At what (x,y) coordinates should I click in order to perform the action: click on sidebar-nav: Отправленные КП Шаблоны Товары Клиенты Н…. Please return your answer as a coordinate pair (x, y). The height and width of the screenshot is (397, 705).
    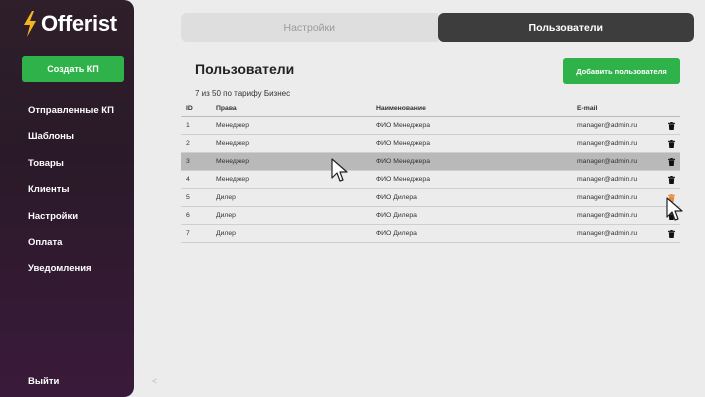
    Looking at the image, I should click on (71, 196).